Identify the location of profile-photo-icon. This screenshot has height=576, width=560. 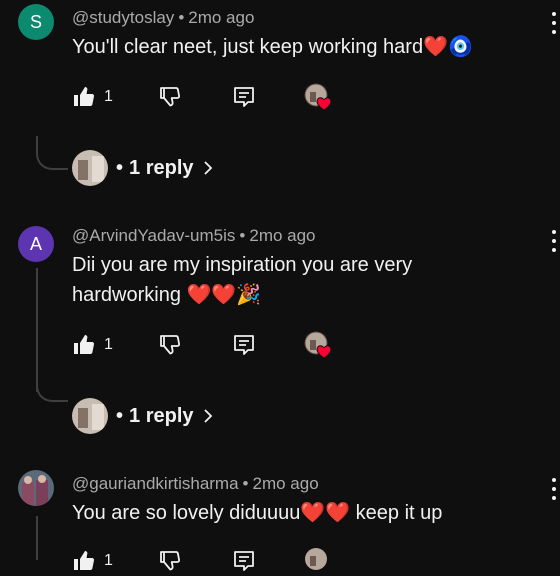
(36, 488).